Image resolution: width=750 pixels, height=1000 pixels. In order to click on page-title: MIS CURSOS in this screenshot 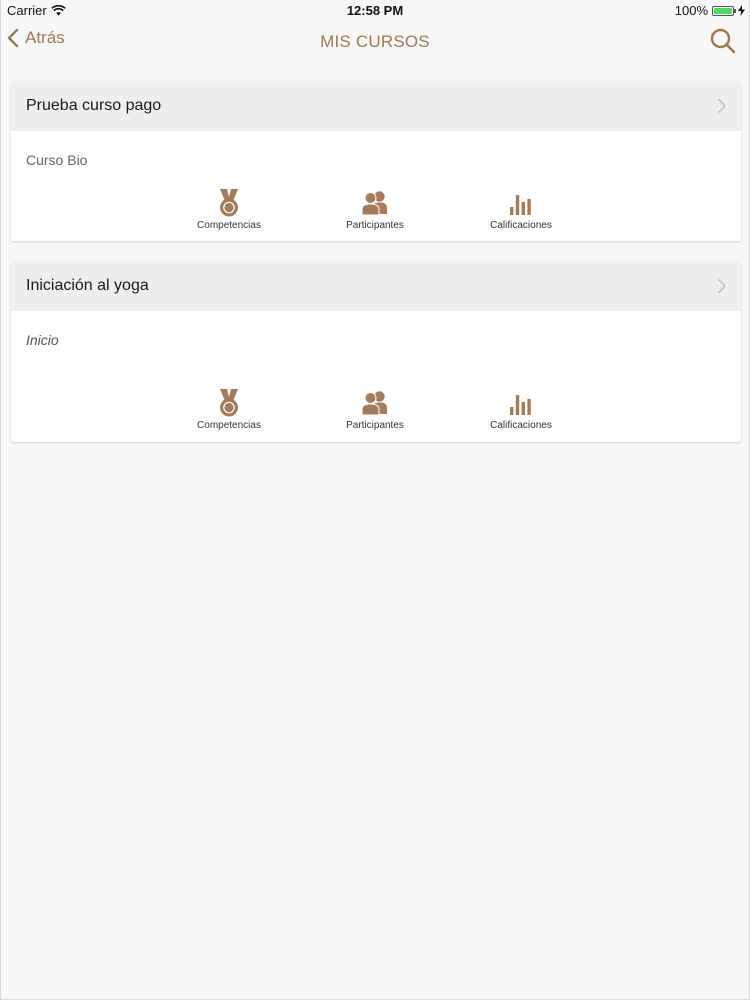, I will do `click(375, 41)`.